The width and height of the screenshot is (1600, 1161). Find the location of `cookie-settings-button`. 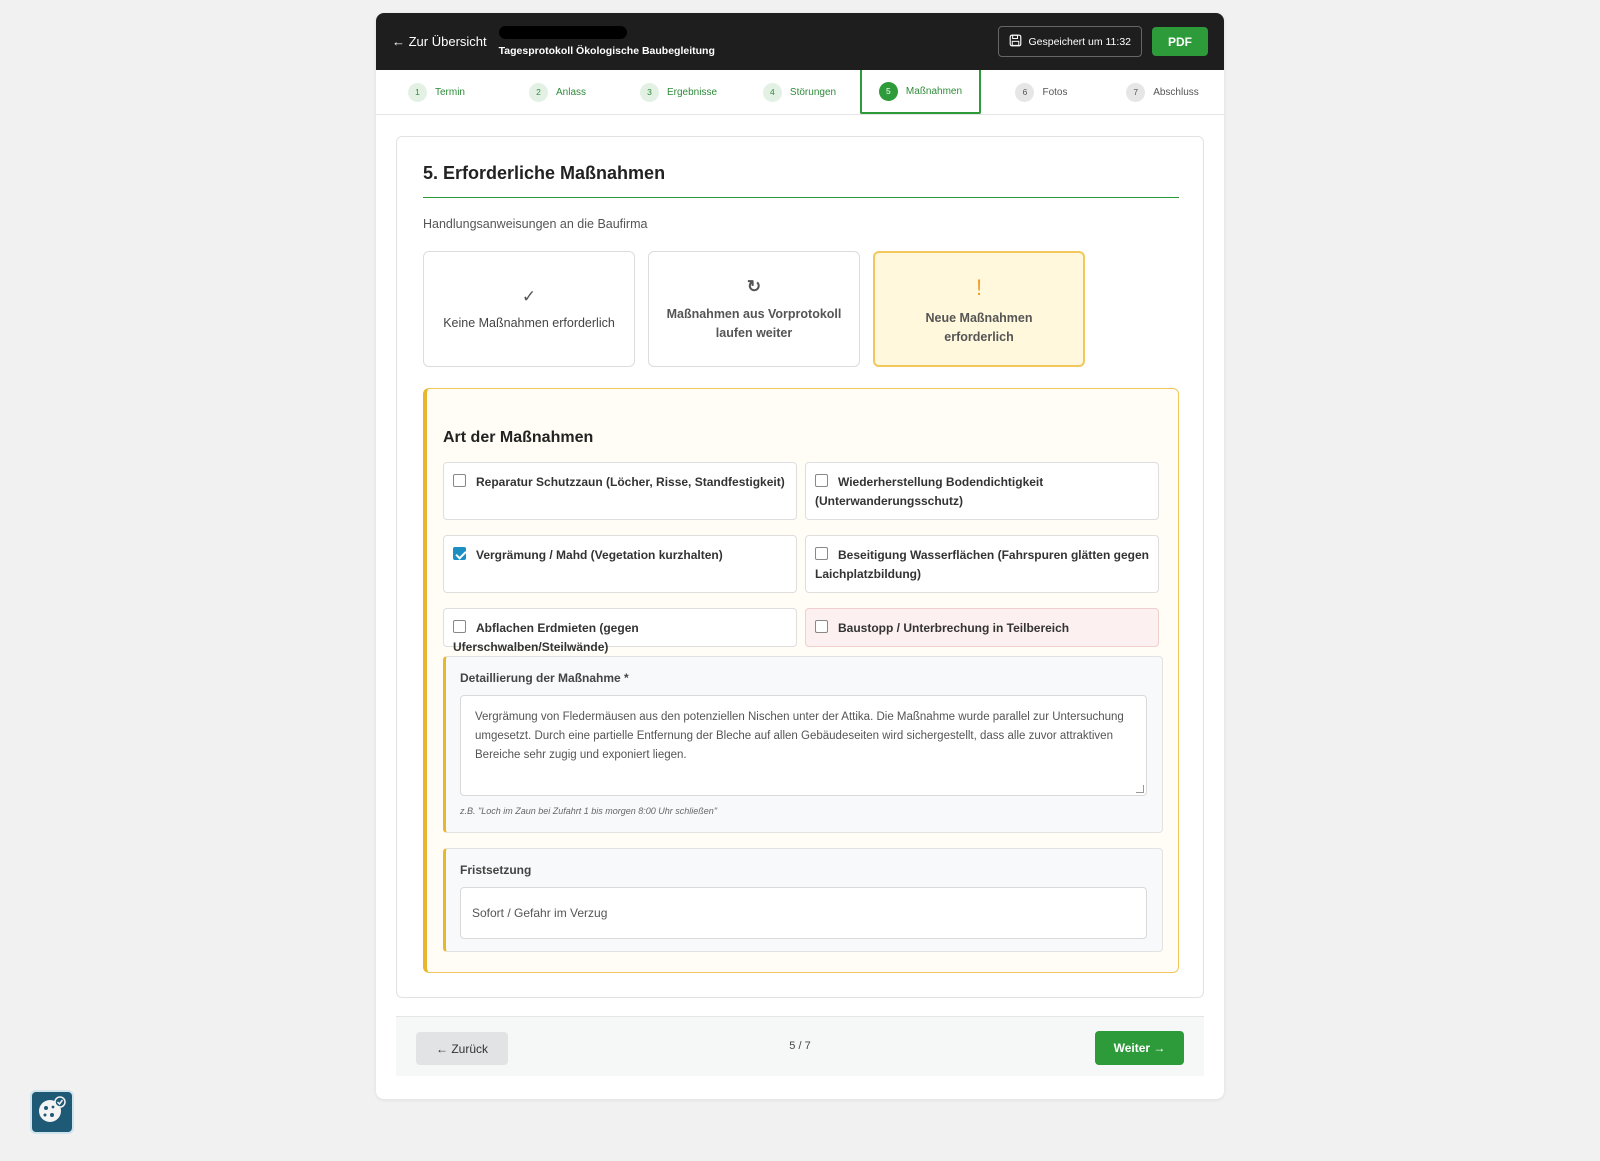

cookie-settings-button is located at coordinates (52, 1112).